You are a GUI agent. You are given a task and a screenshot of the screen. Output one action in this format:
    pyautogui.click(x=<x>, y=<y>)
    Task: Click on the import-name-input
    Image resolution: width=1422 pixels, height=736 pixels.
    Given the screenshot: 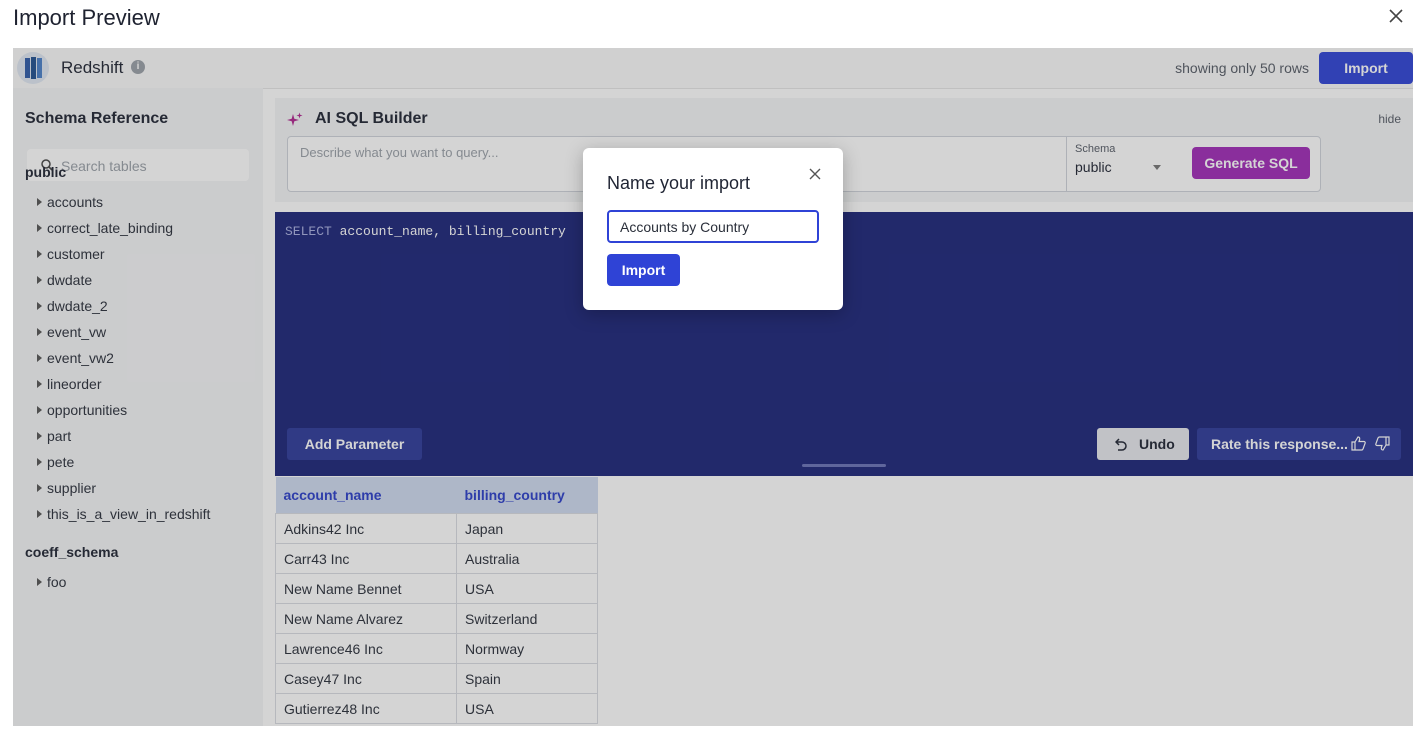 What is the action you would take?
    pyautogui.click(x=713, y=226)
    